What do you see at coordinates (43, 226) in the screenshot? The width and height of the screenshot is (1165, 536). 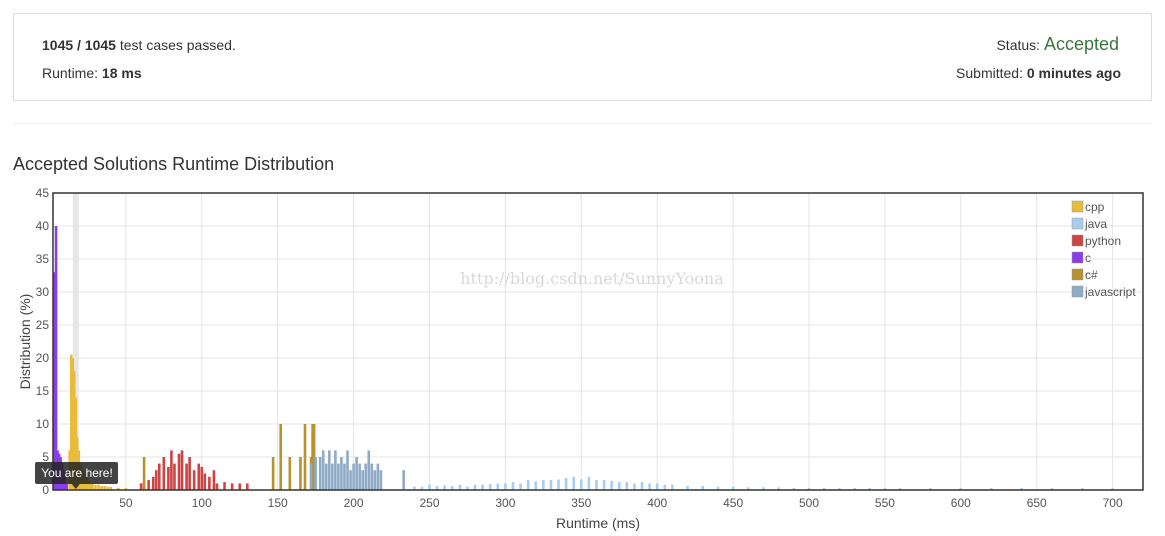 I see `y-tick-label: 40` at bounding box center [43, 226].